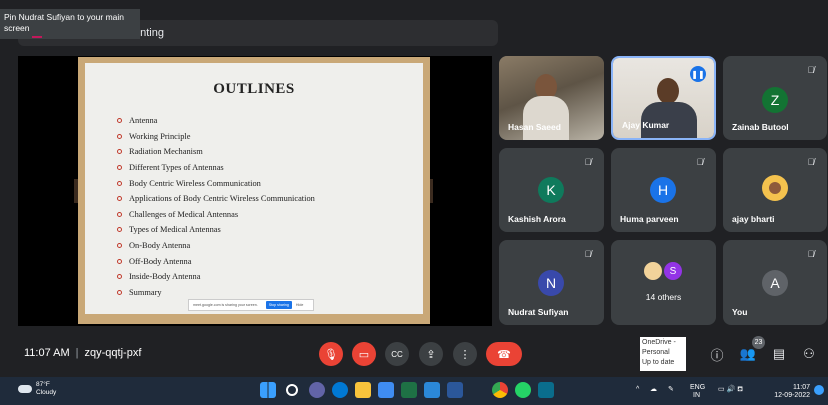 This screenshot has height=405, width=828. I want to click on avatar: A, so click(775, 283).